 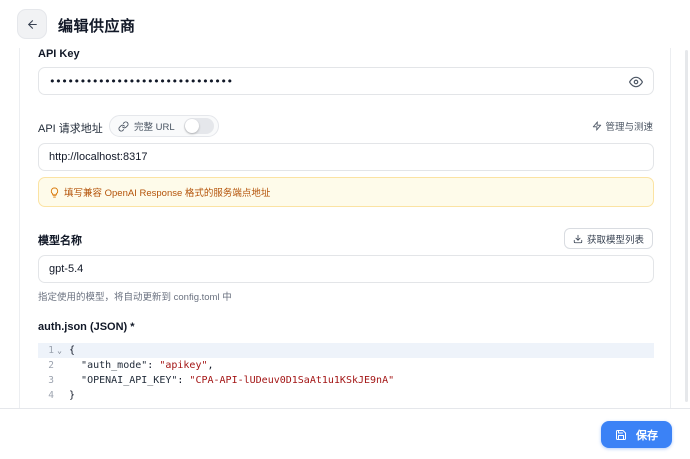 I want to click on json-key: "OPENAI_API_KEY", so click(x=129, y=380).